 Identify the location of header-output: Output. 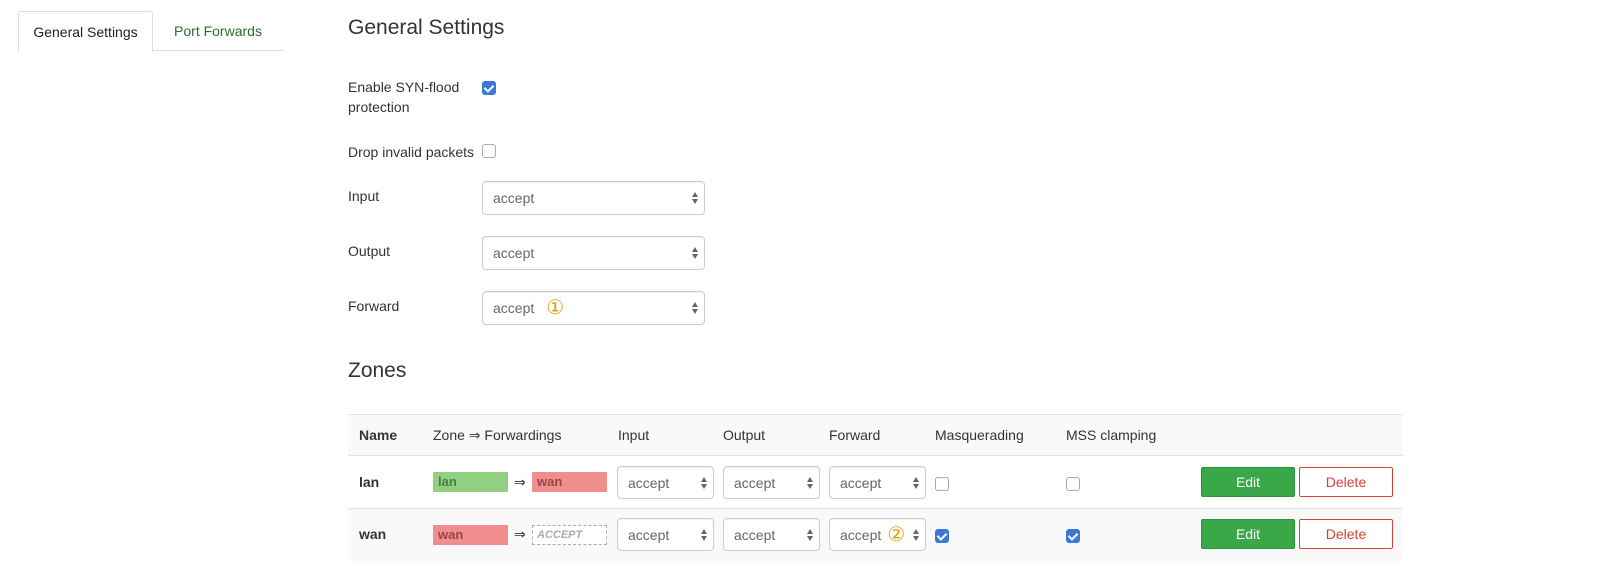
(744, 435).